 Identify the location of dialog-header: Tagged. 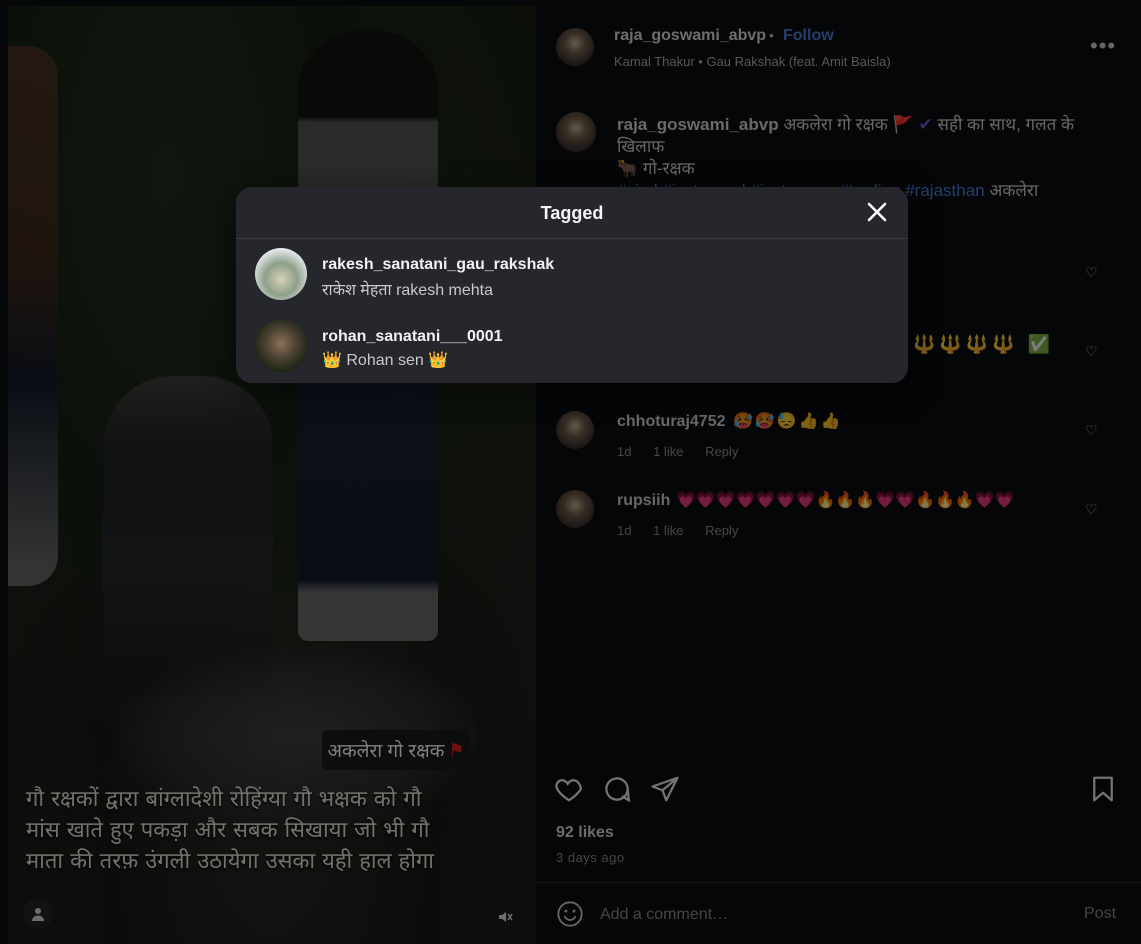
(572, 213).